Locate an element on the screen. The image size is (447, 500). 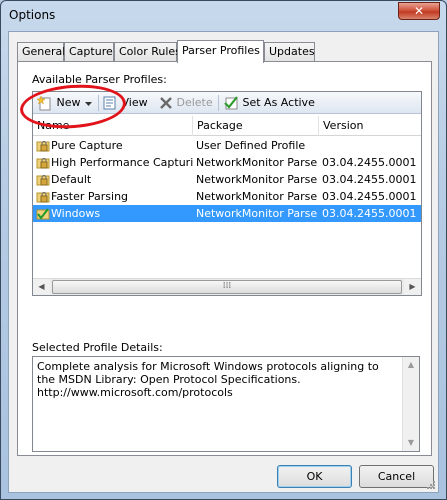
close-button: ✕ is located at coordinates (419, 11).